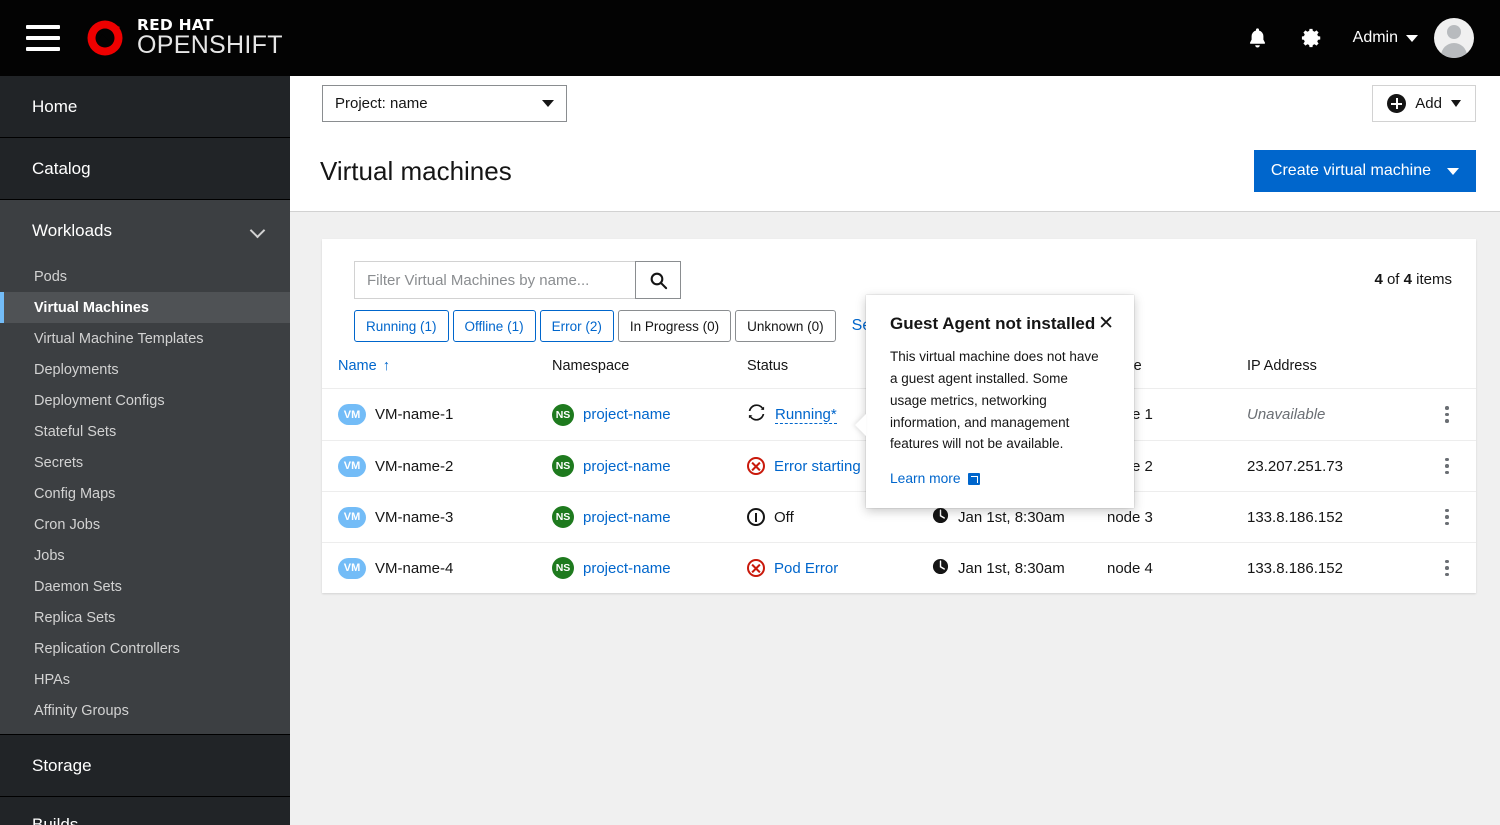  I want to click on sidebar-section-builds: Builds, so click(145, 811).